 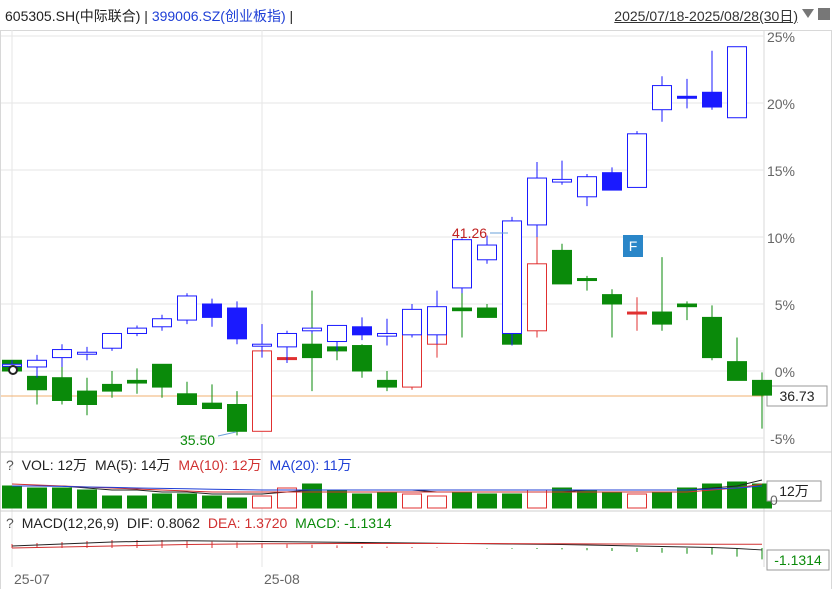 I want to click on y-tick-label: 20%, so click(x=781, y=104).